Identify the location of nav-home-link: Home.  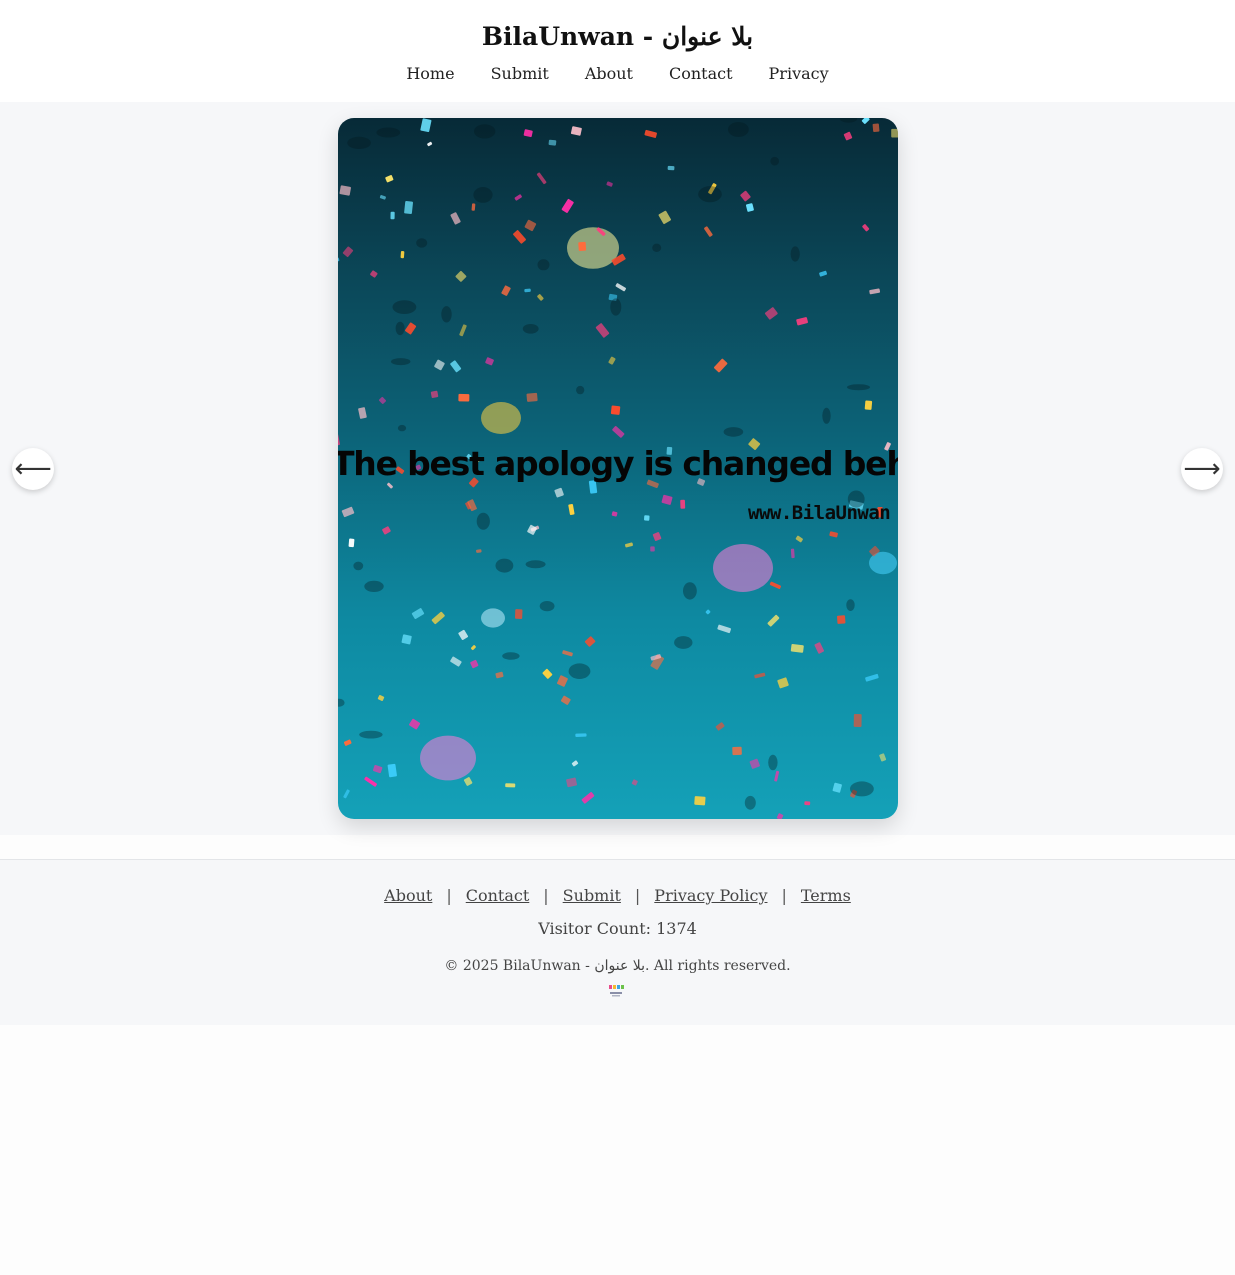
(430, 73).